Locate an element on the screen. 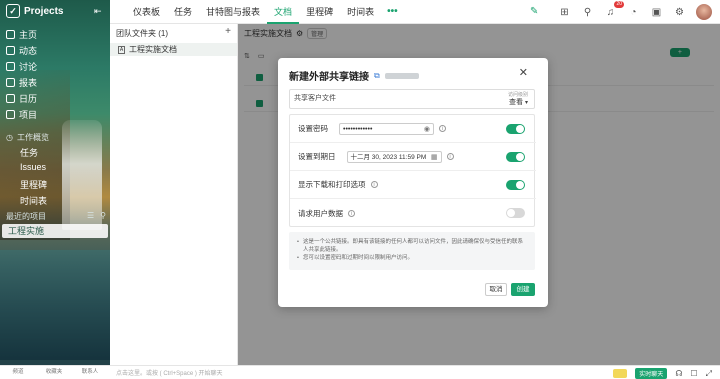 The width and height of the screenshot is (720, 379). home-icon is located at coordinates (10, 34).